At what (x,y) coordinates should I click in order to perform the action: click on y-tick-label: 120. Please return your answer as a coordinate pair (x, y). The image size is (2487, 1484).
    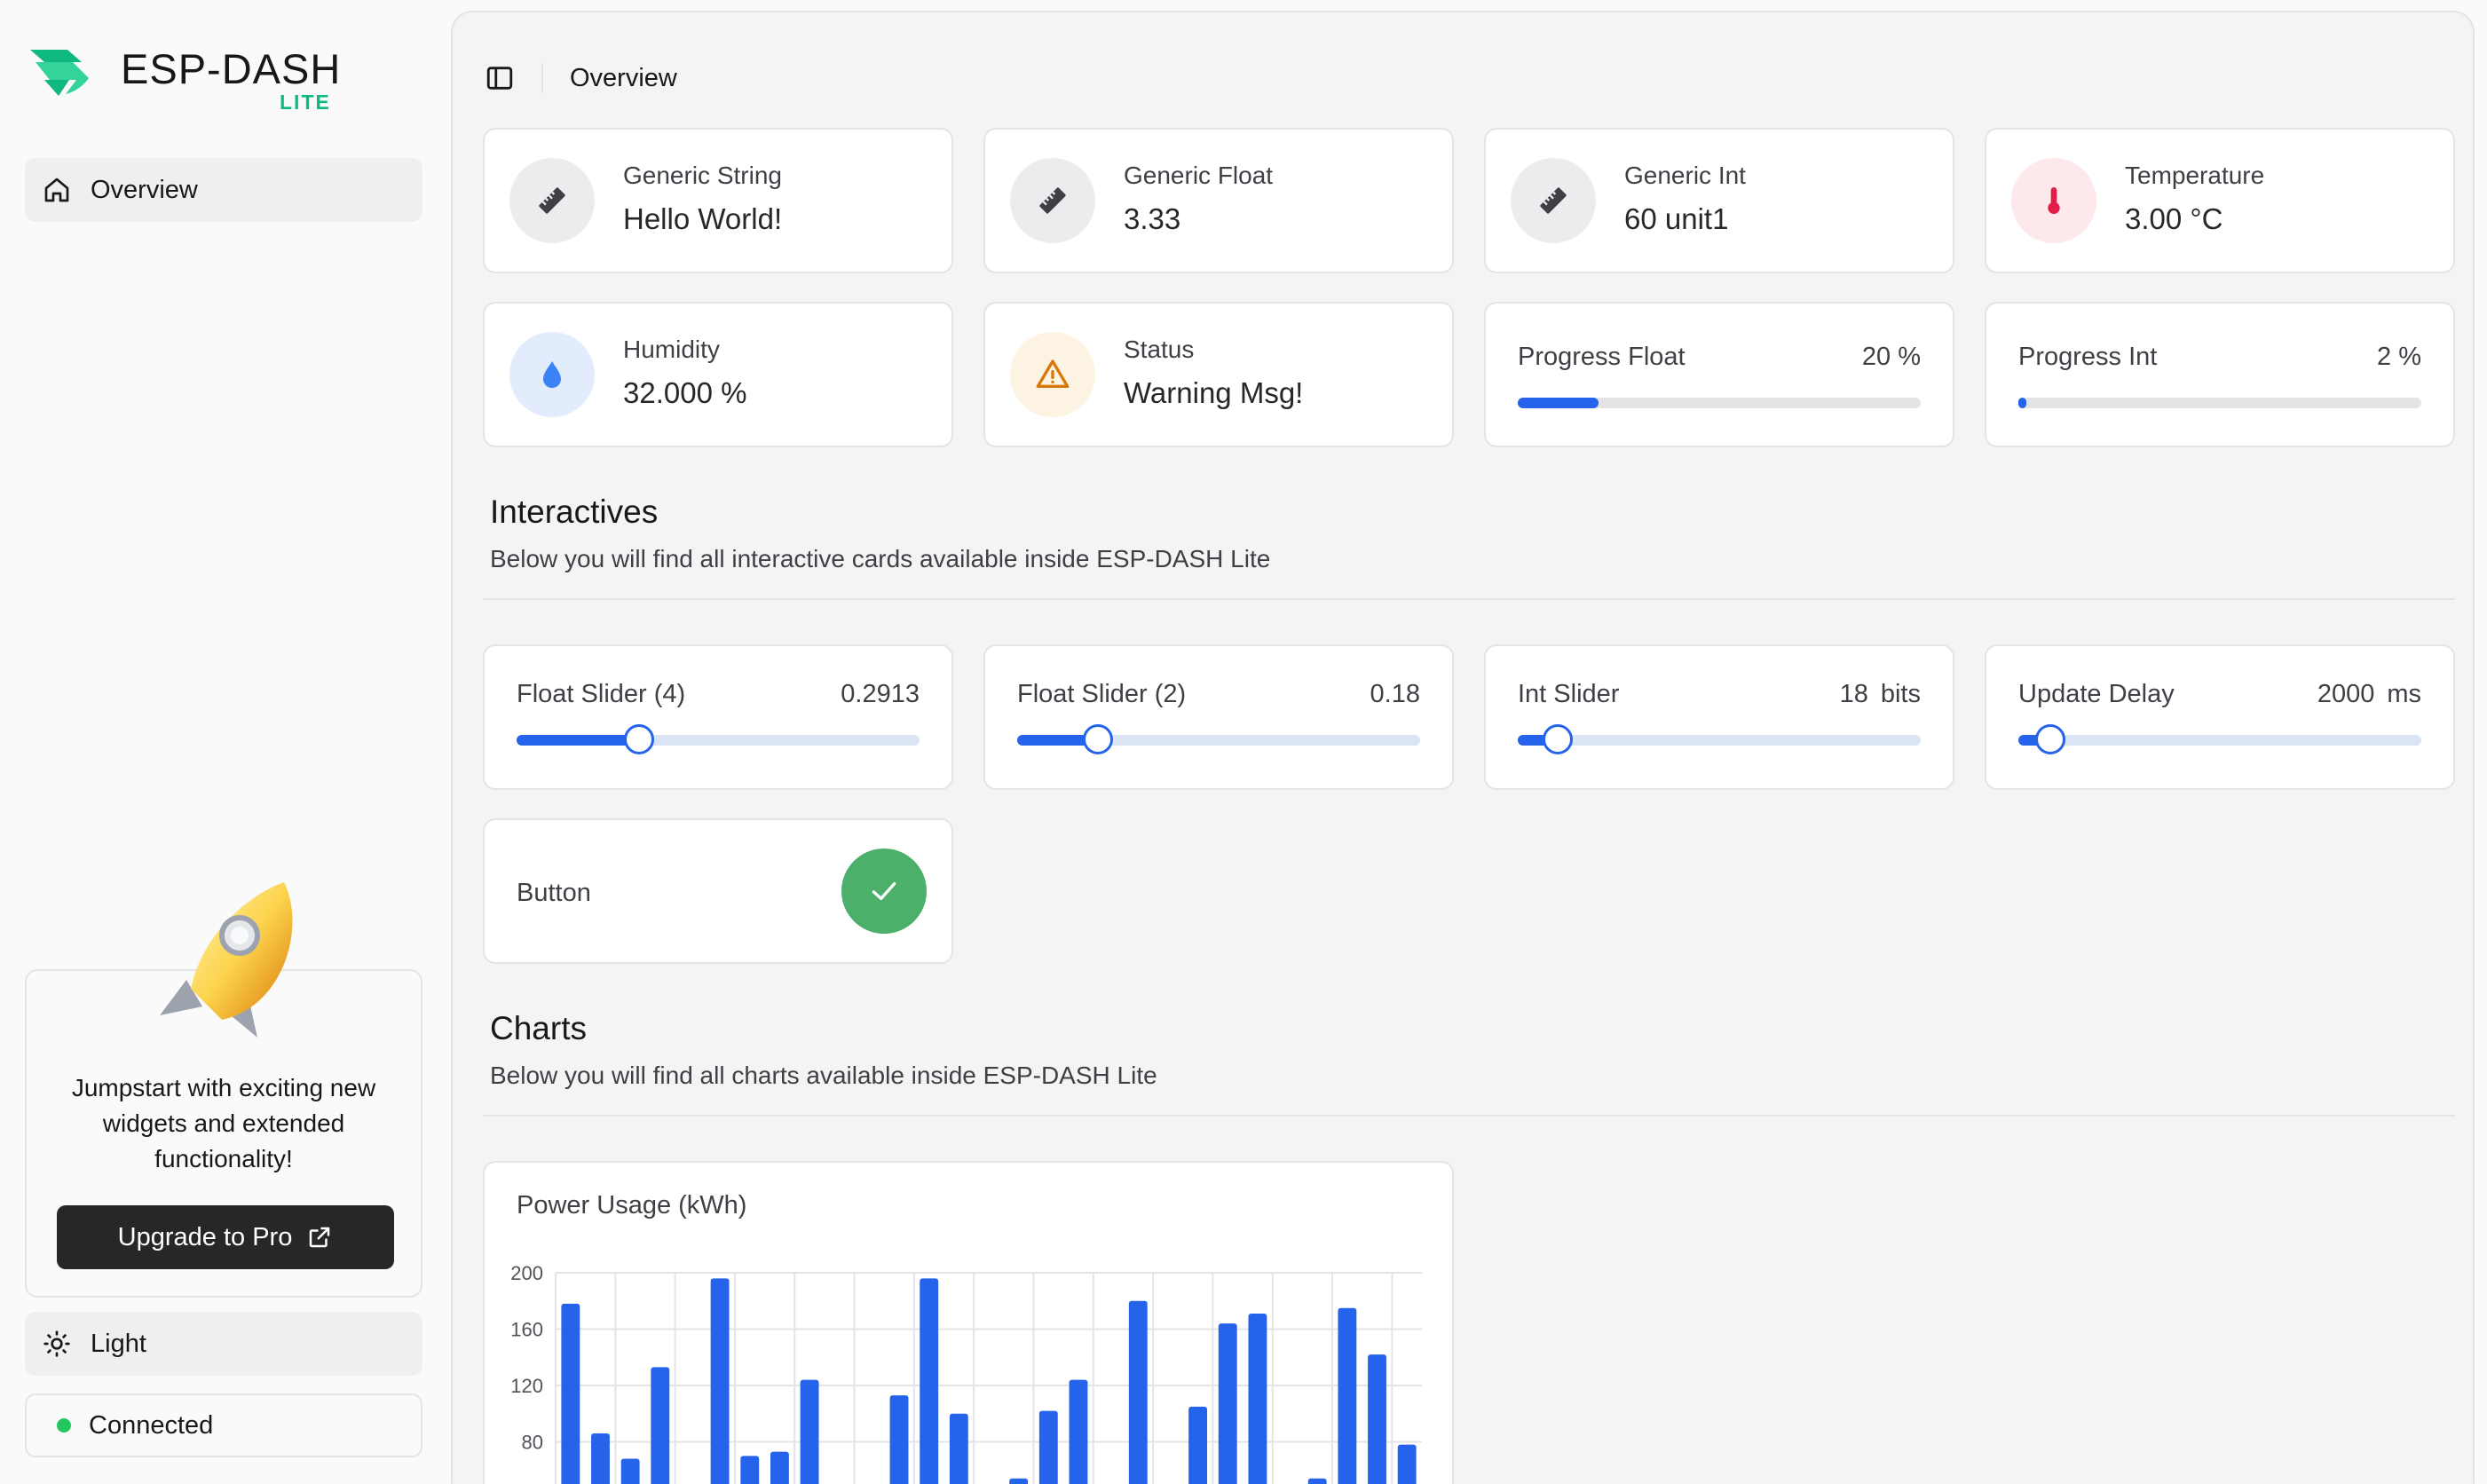
    Looking at the image, I should click on (526, 1386).